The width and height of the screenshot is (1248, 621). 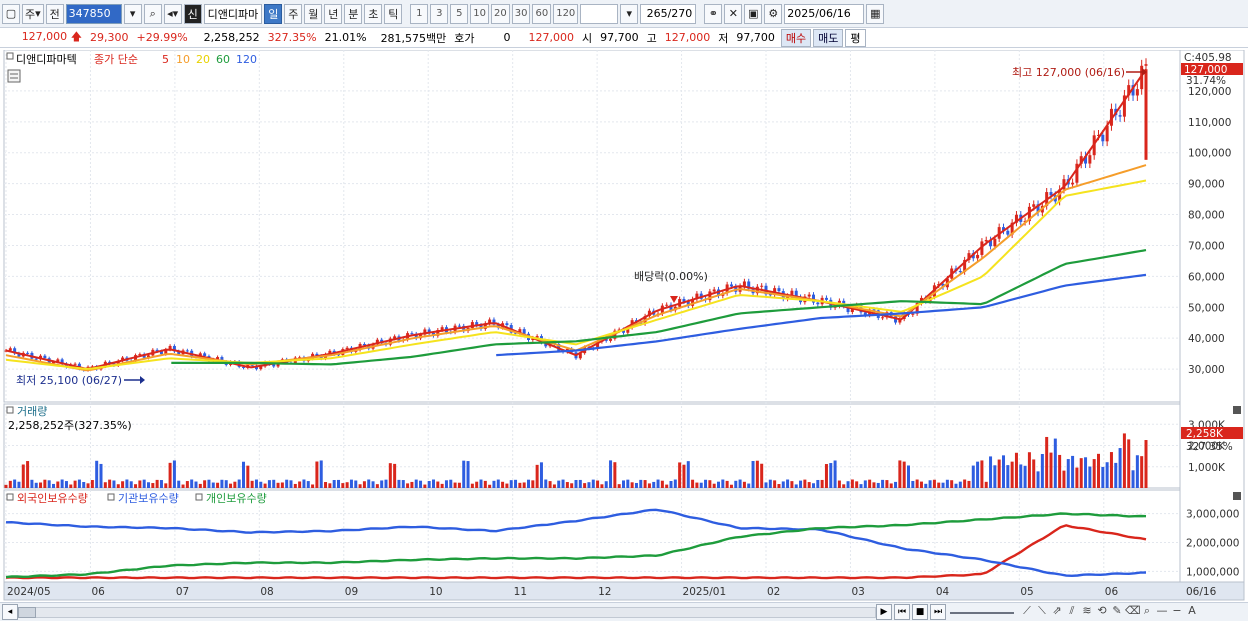 What do you see at coordinates (902, 612) in the screenshot?
I see `first-icon: ⏮` at bounding box center [902, 612].